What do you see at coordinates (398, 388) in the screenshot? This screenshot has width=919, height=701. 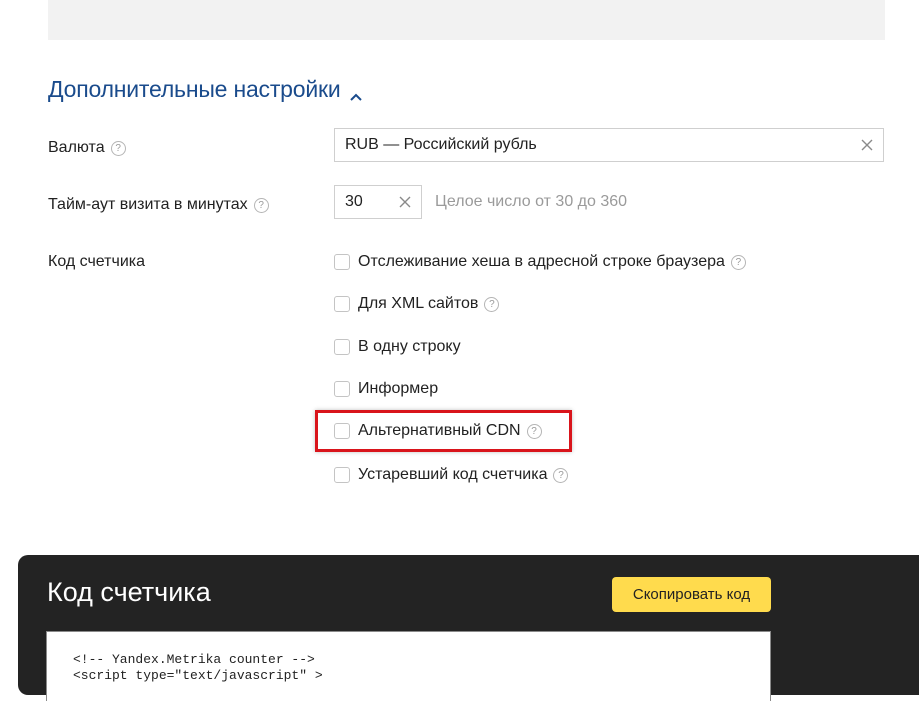 I see `option-label: Информер` at bounding box center [398, 388].